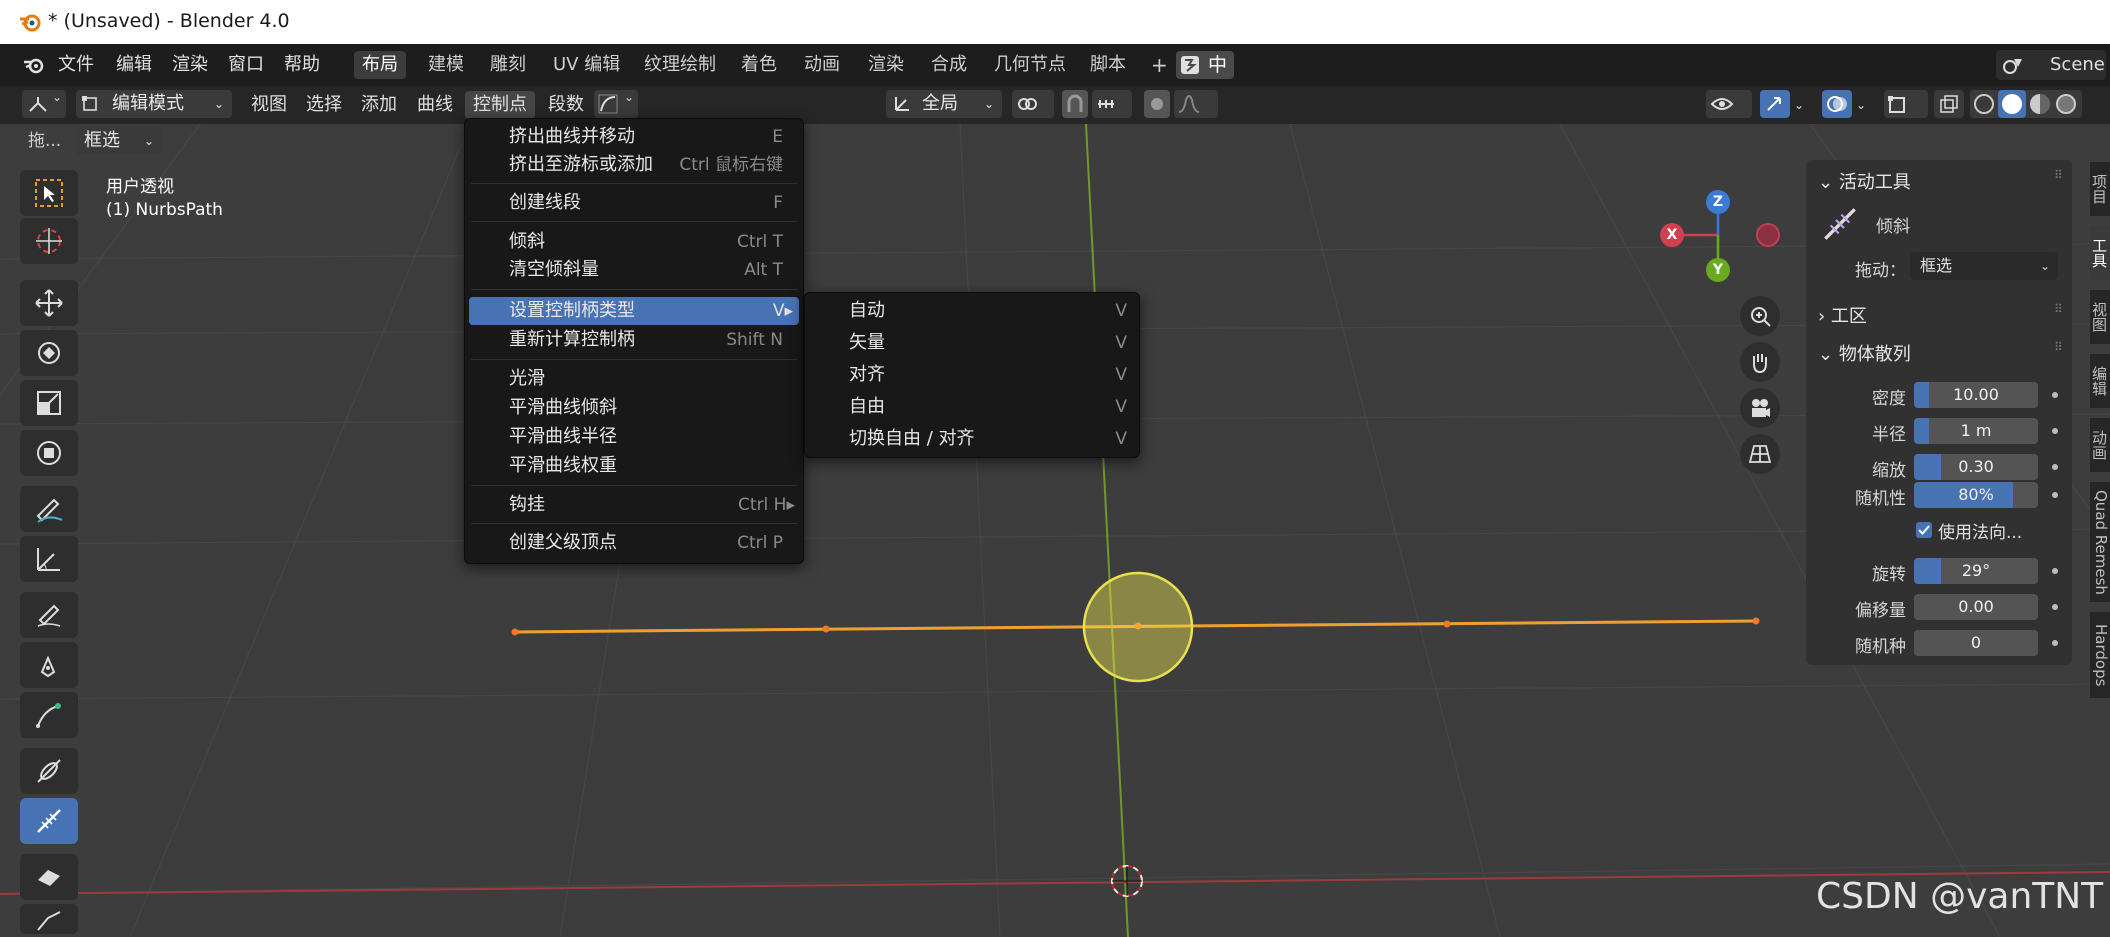 The image size is (2110, 937). I want to click on menu-window: 窗口, so click(246, 65).